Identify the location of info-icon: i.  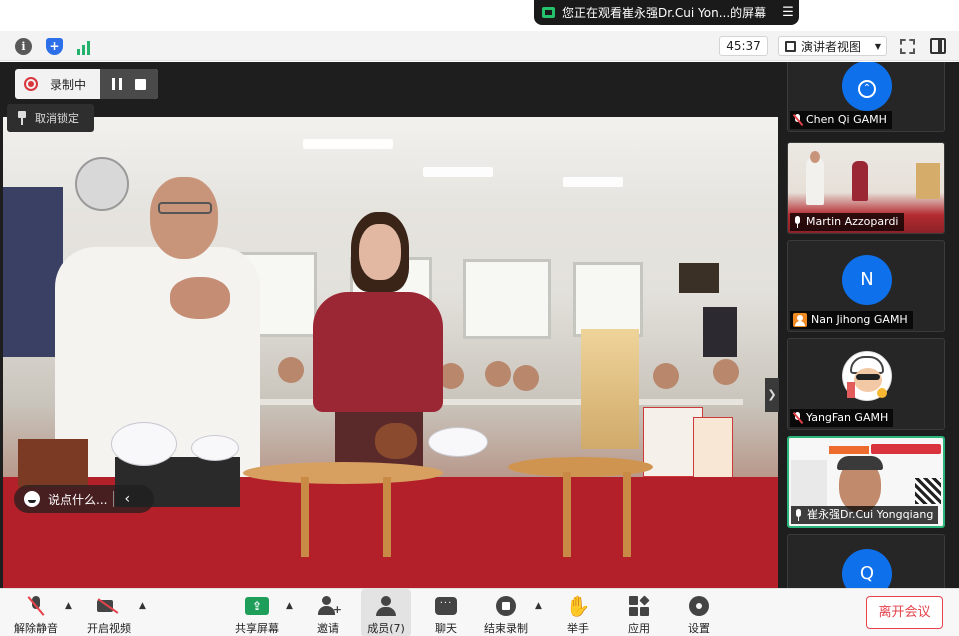
(23, 46).